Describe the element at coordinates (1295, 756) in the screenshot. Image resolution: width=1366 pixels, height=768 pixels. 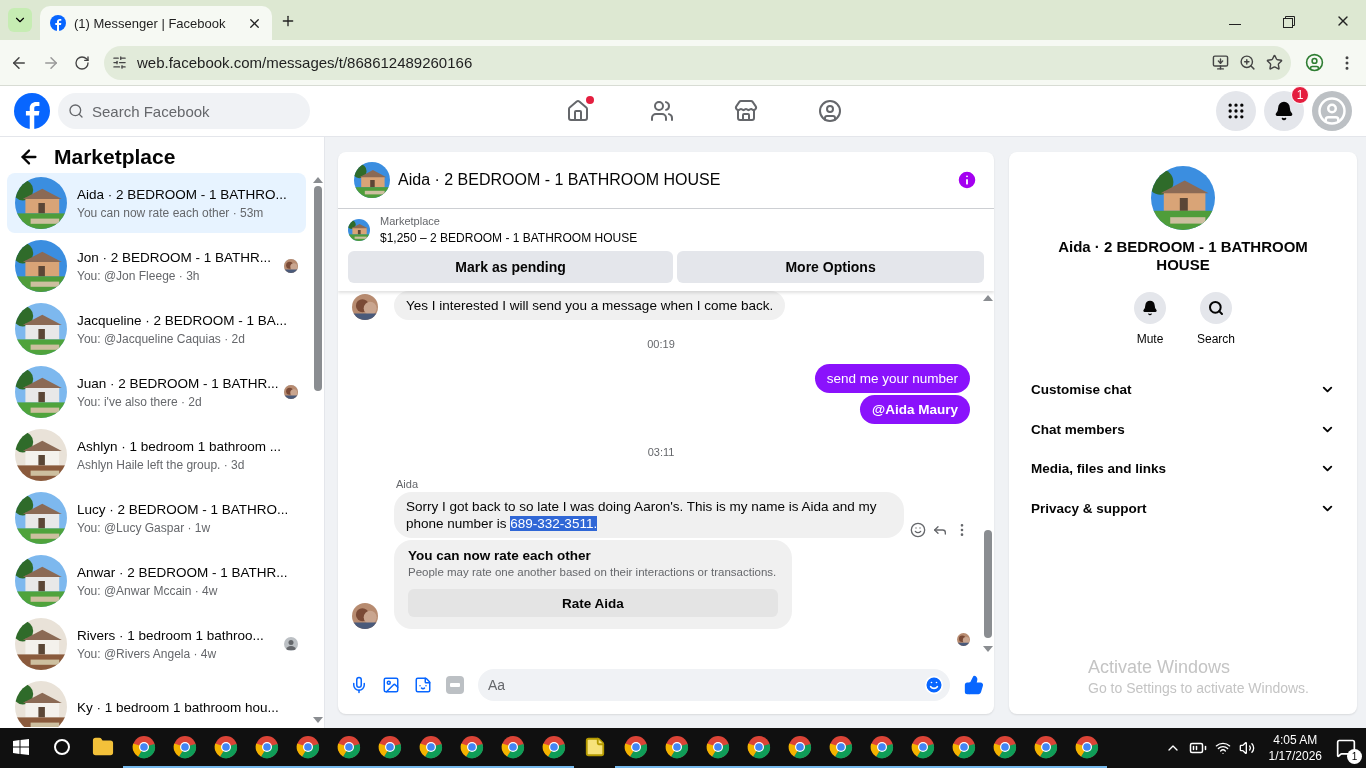
I see `clock-date: 1/17/2026` at that location.